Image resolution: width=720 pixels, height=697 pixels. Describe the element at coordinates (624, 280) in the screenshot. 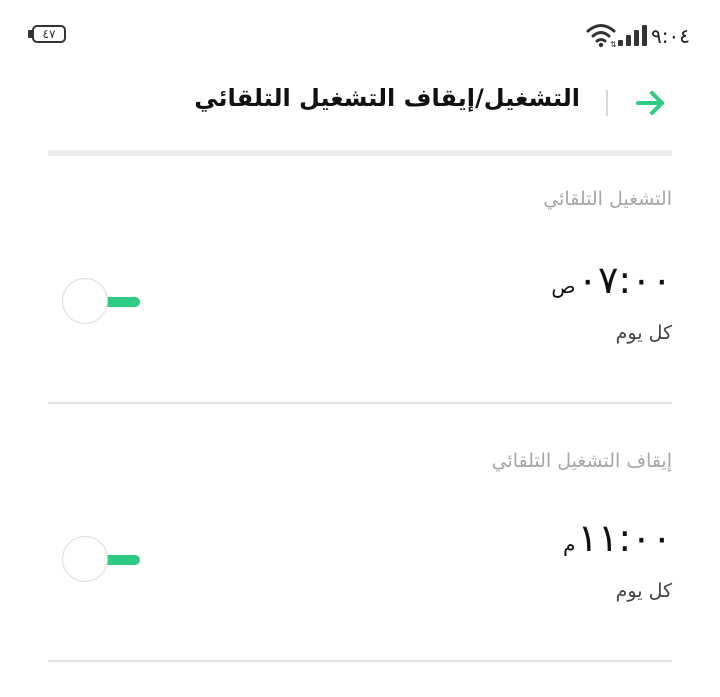

I see `auto-on-time-value: ٠٧:٠٠` at that location.